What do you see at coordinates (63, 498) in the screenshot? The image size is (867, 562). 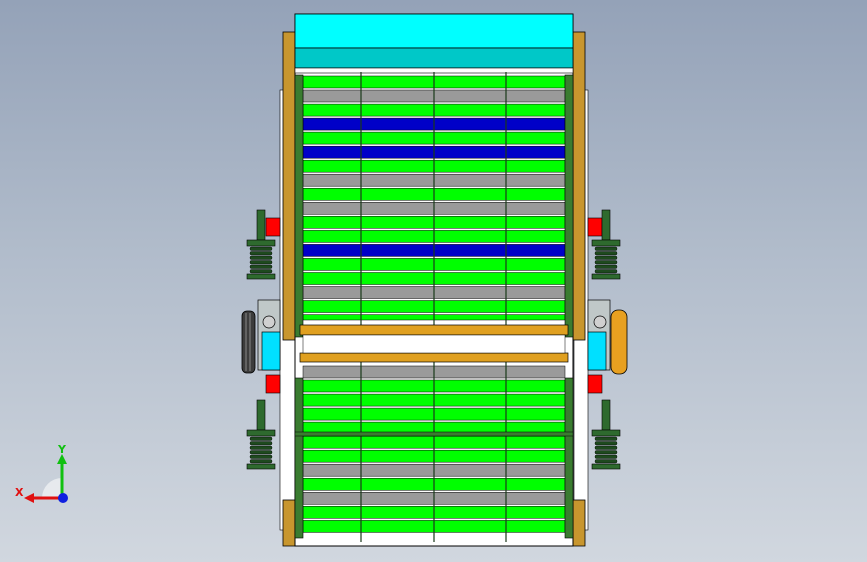 I see `triad-z-axis` at bounding box center [63, 498].